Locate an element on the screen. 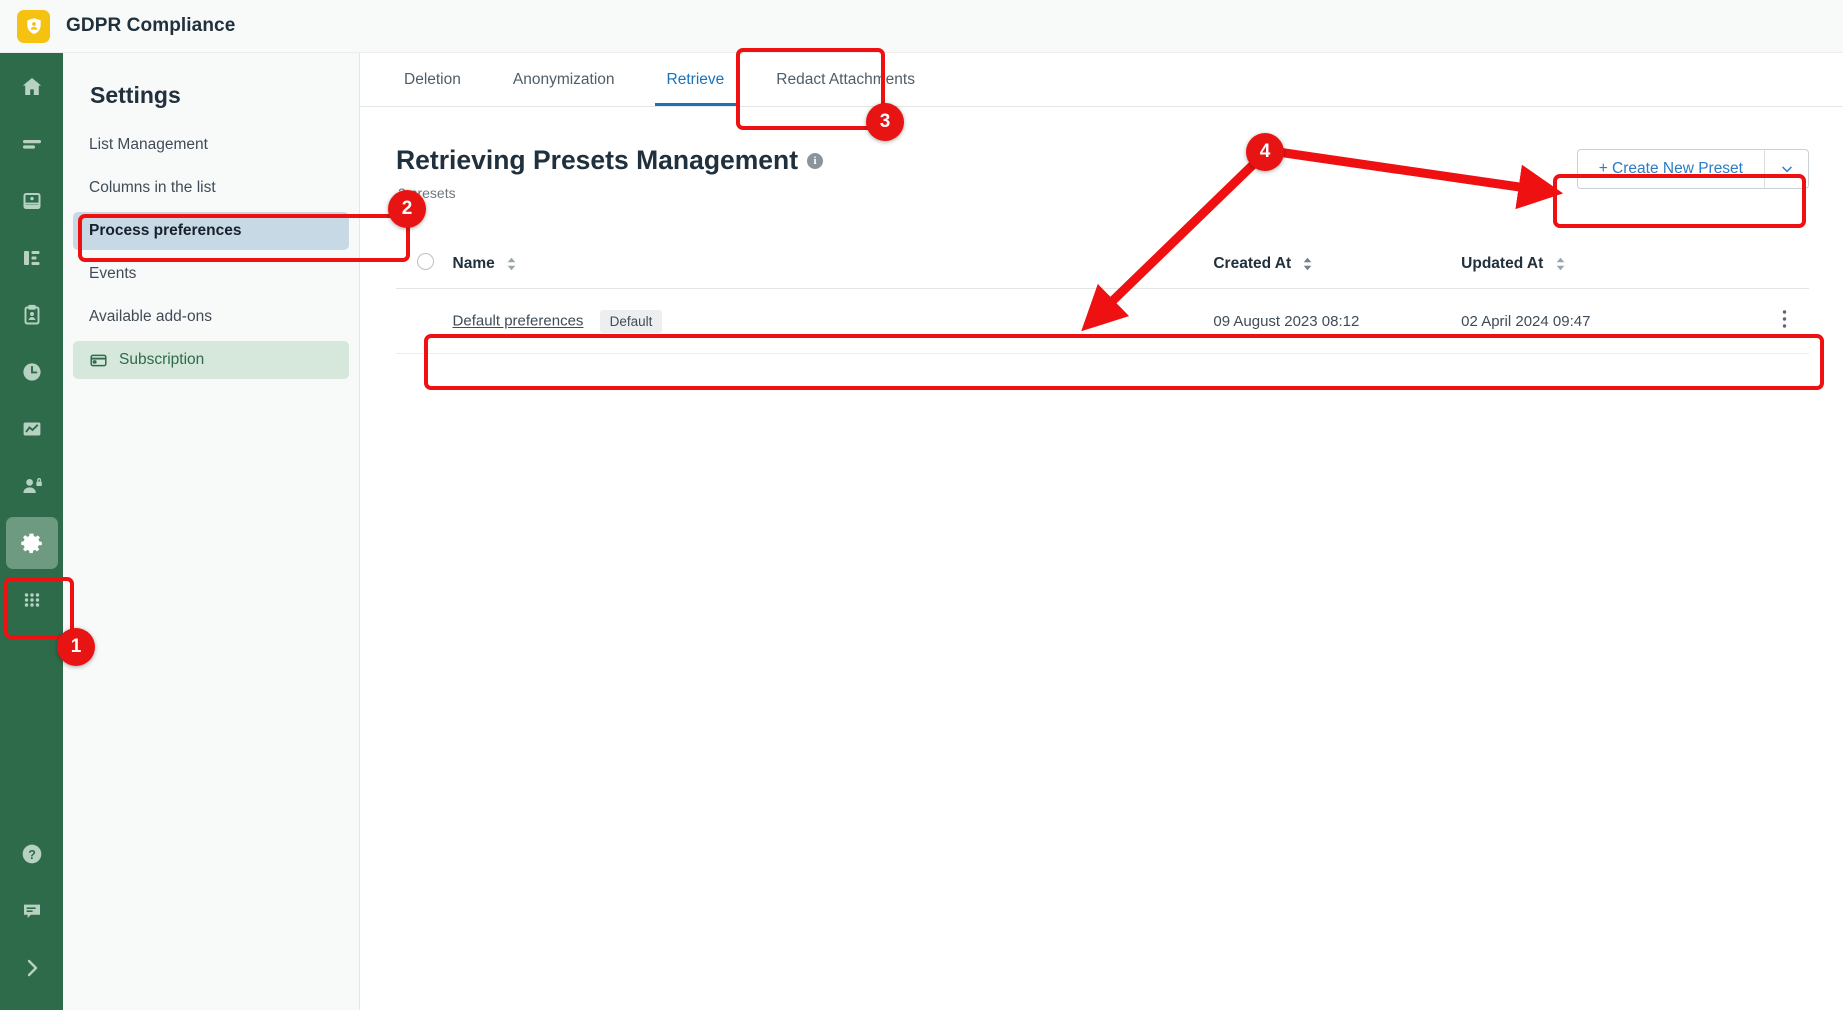  kebab-menu-icon is located at coordinates (1784, 322).